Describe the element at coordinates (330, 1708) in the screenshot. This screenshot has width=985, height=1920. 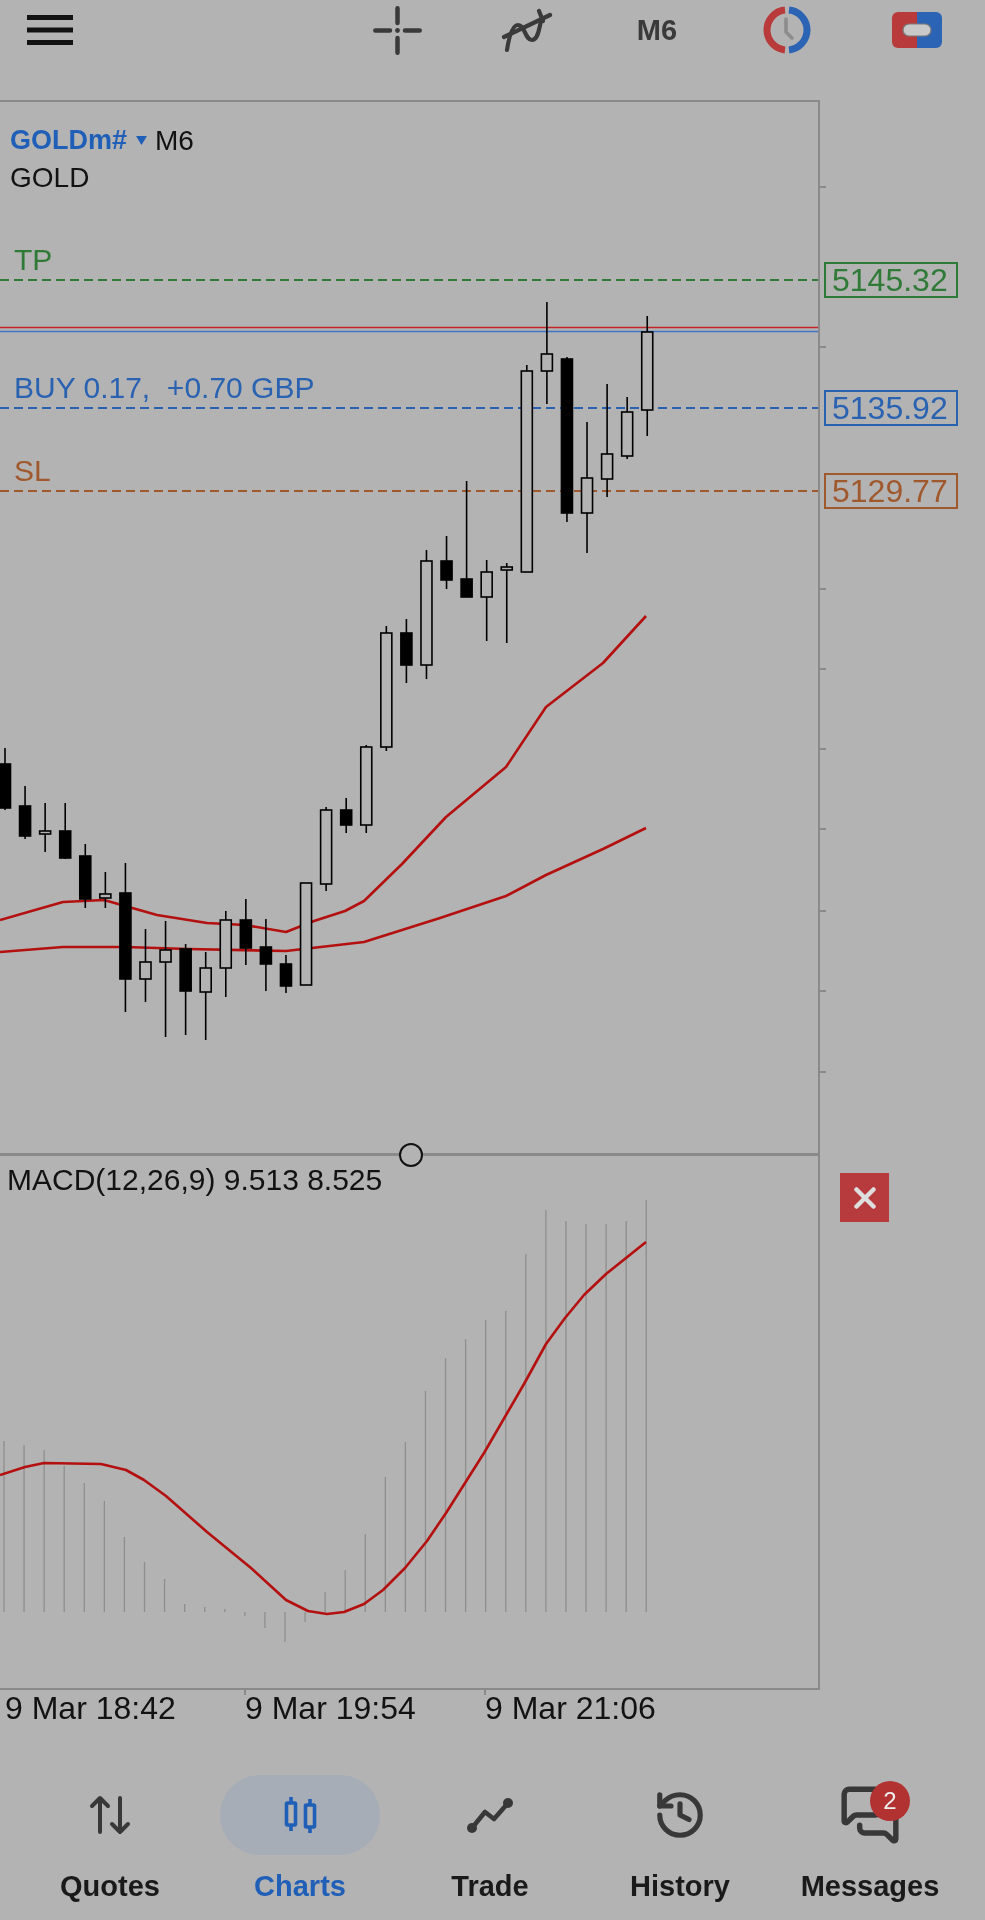
I see `time-label: 9 Mar 19:54` at that location.